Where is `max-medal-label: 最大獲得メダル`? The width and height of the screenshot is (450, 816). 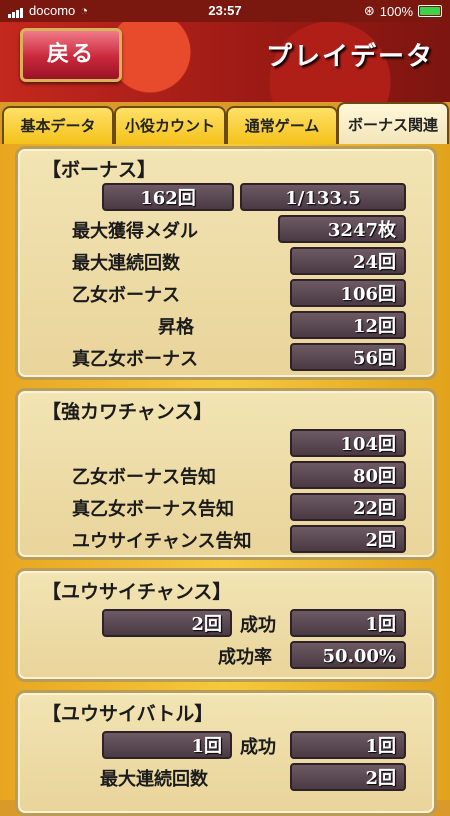 max-medal-label: 最大獲得メダル is located at coordinates (135, 231).